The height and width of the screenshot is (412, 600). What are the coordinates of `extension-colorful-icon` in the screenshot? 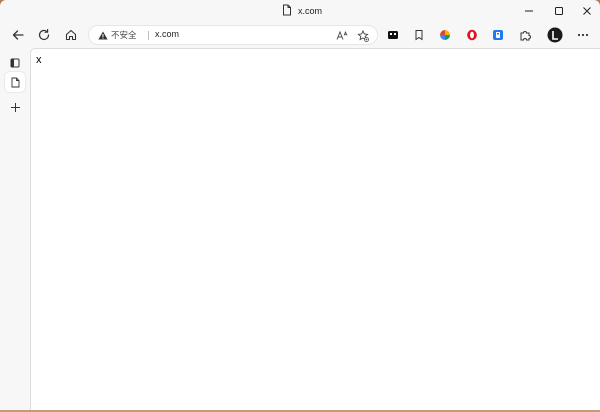 It's located at (445, 35).